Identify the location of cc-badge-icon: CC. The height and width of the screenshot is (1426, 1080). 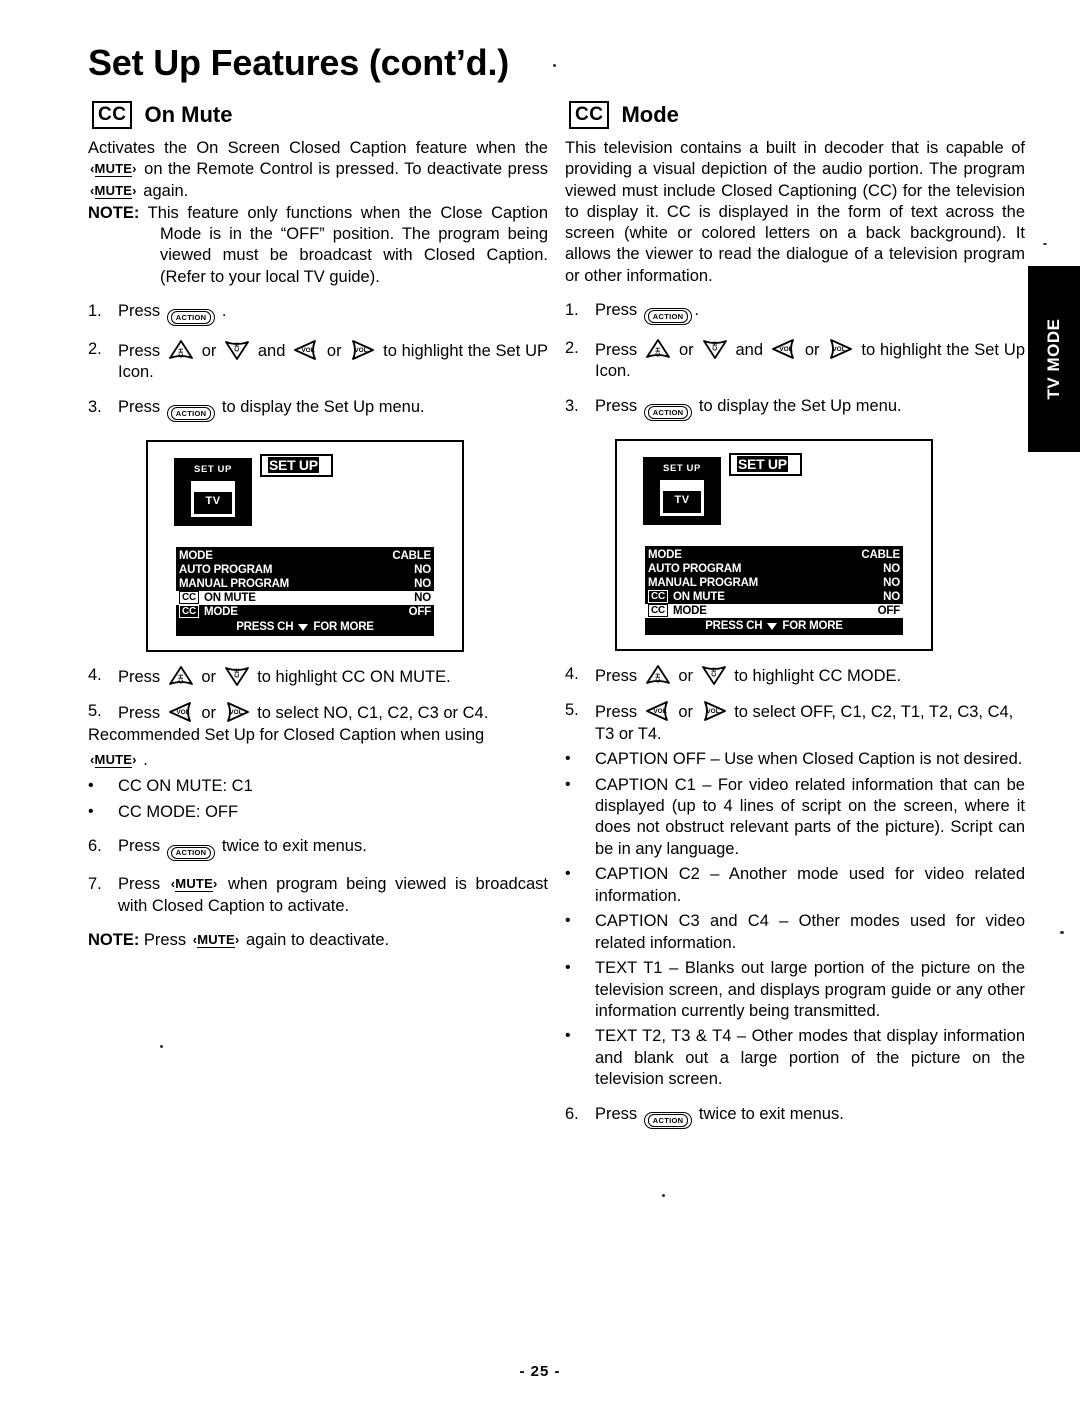
(112, 115).